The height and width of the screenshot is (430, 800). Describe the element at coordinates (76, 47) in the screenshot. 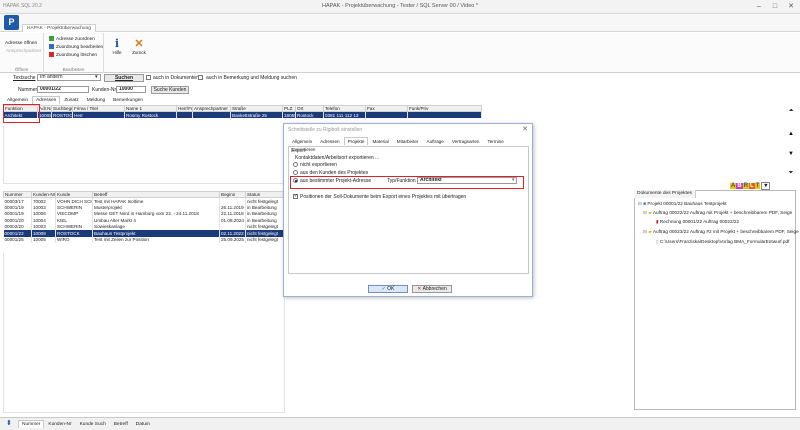

I see `zuordnung-bearbeiten-button: Zuordnung bearbeiten` at that location.